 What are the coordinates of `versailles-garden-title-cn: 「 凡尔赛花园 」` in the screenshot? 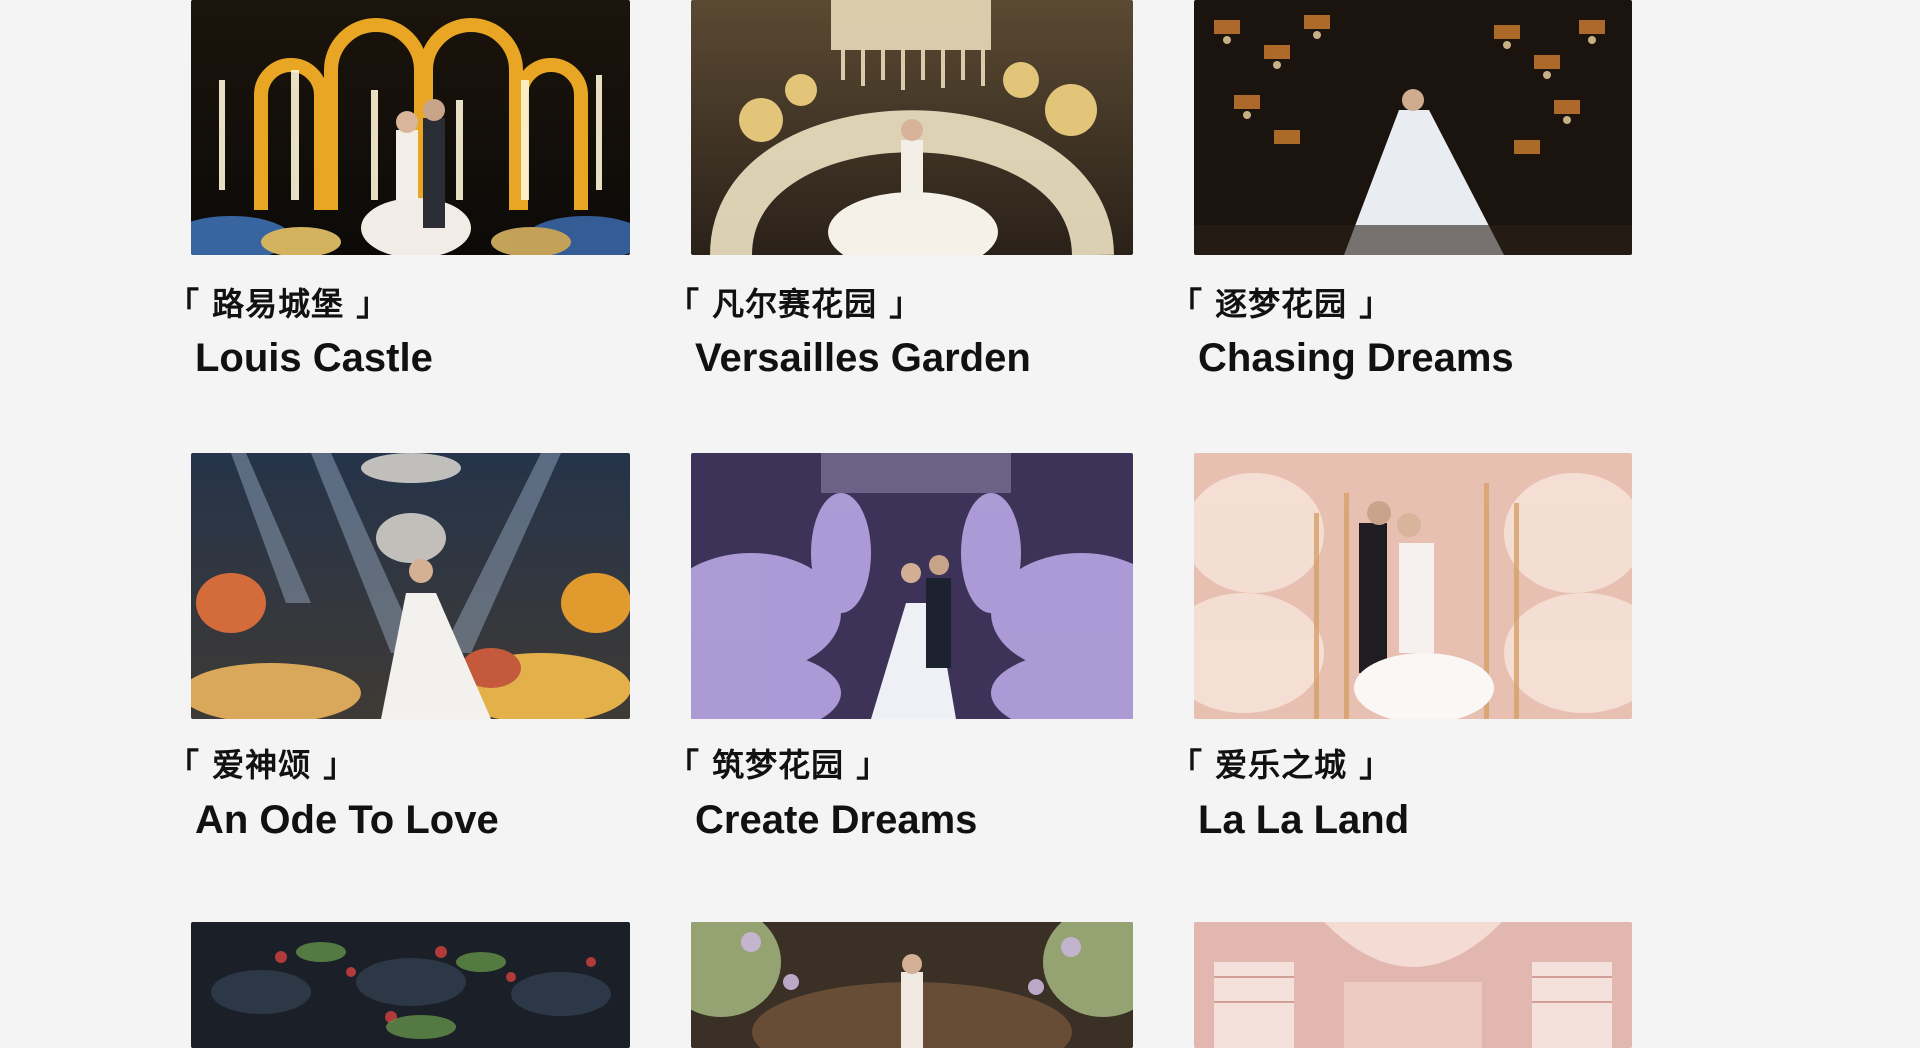 It's located at (794, 302).